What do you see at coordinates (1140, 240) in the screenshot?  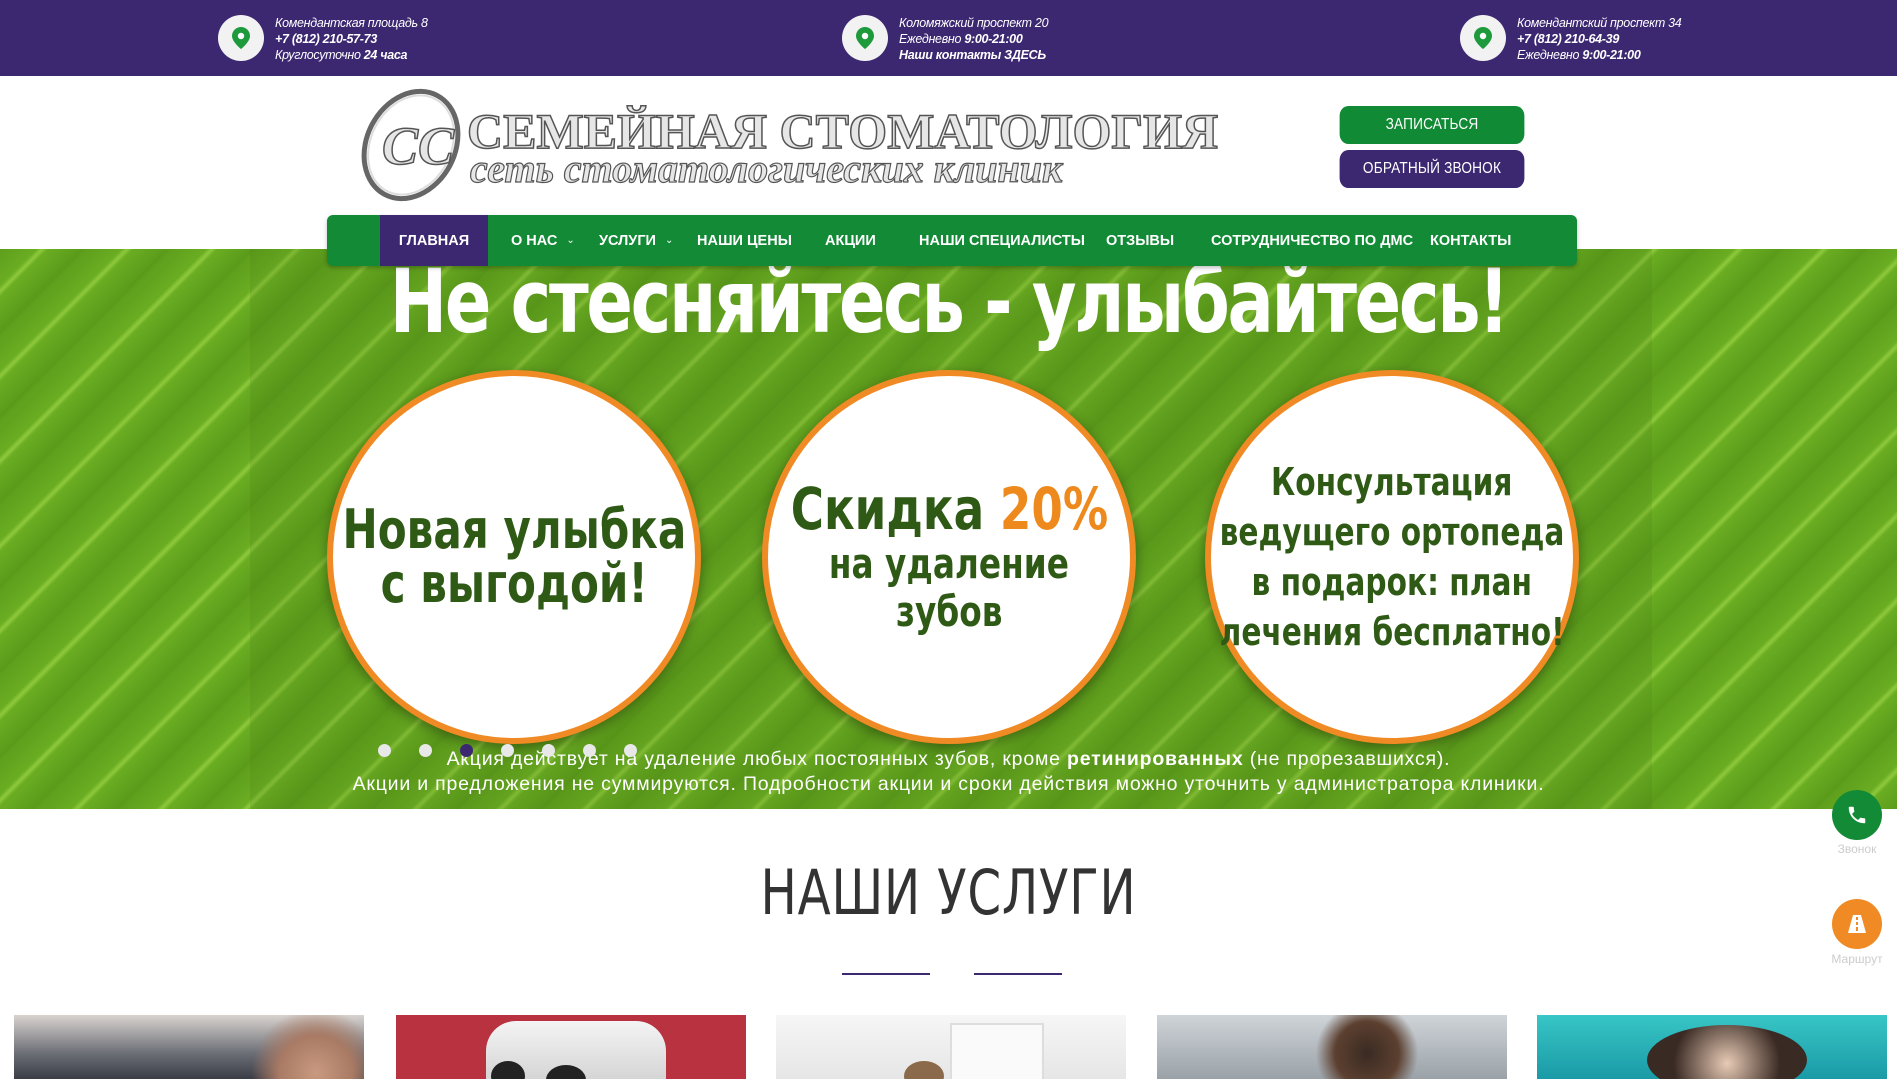 I see `nav-item-reviews: ОТЗЫВЫ` at bounding box center [1140, 240].